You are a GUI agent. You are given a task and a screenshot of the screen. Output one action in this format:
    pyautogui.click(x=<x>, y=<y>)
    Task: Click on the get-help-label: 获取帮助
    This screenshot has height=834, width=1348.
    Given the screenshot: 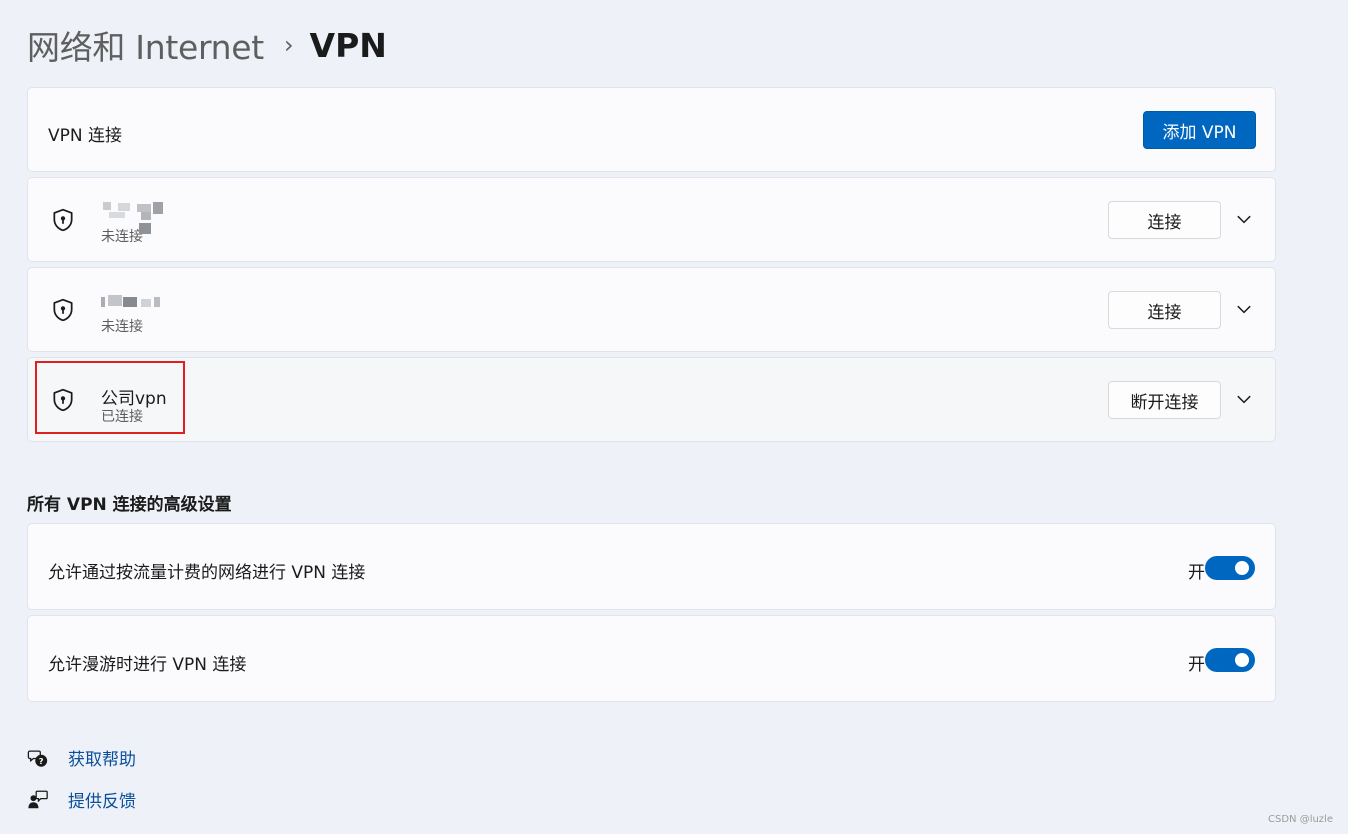 What is the action you would take?
    pyautogui.click(x=102, y=757)
    